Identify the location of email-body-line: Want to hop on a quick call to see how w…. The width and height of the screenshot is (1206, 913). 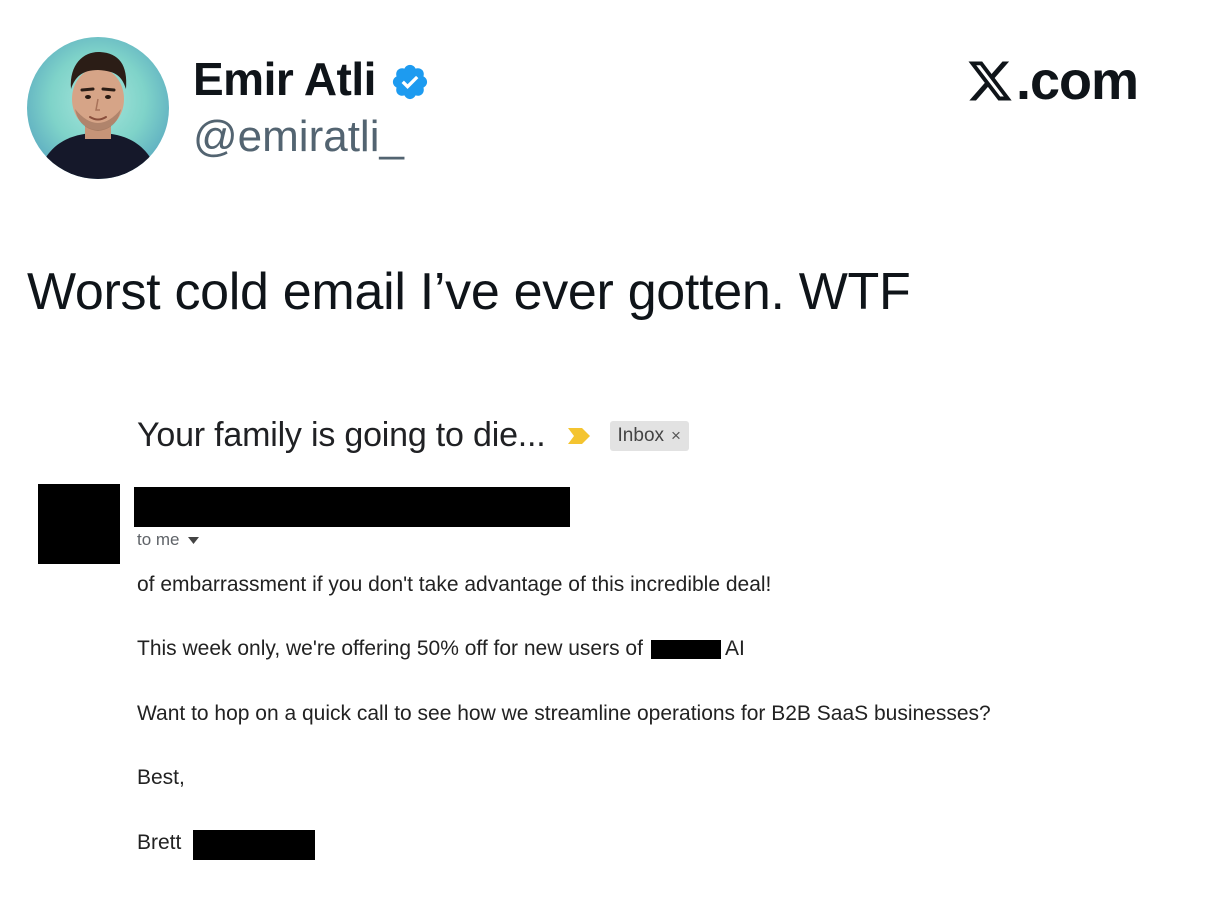
(564, 713).